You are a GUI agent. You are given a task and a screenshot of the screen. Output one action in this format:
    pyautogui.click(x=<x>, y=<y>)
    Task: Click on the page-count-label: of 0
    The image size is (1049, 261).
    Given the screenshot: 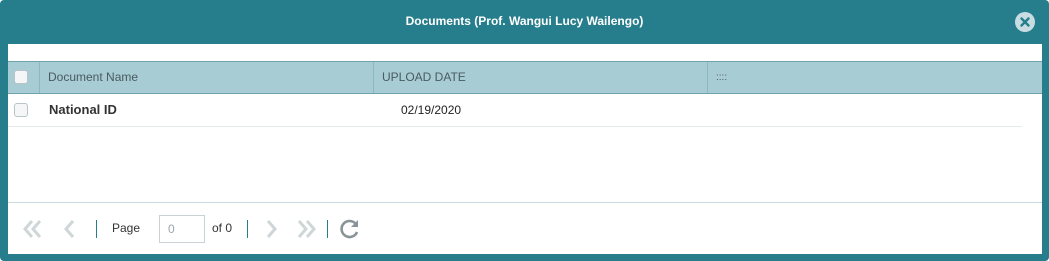 What is the action you would take?
    pyautogui.click(x=222, y=228)
    